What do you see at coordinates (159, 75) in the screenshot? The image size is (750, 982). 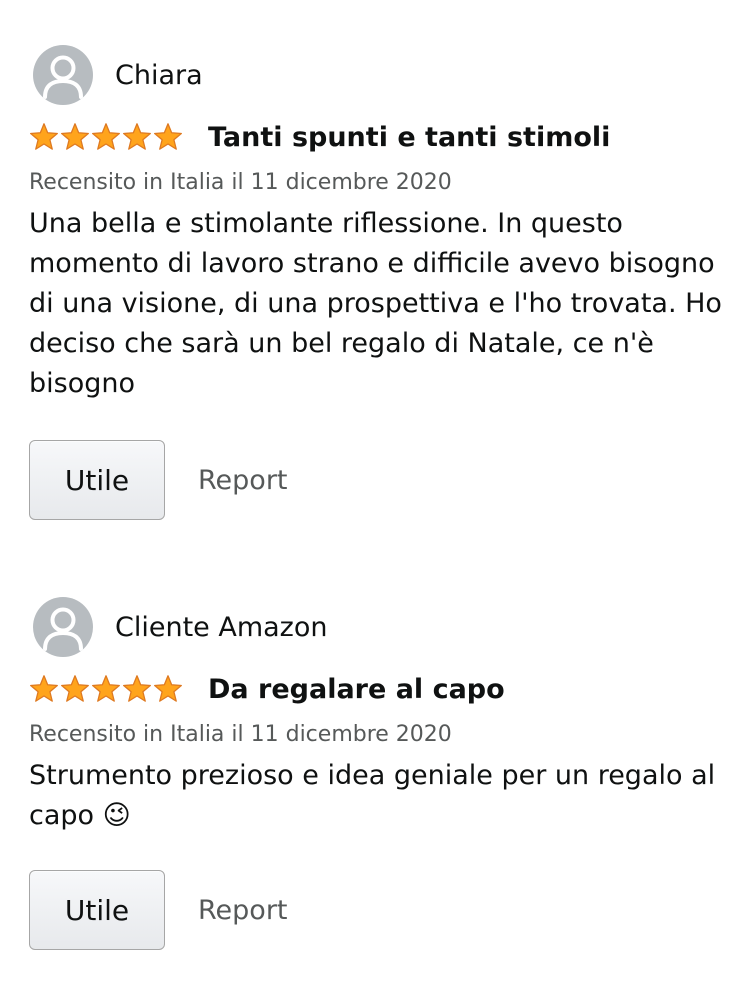 I see `reviewer-name: Chiara` at bounding box center [159, 75].